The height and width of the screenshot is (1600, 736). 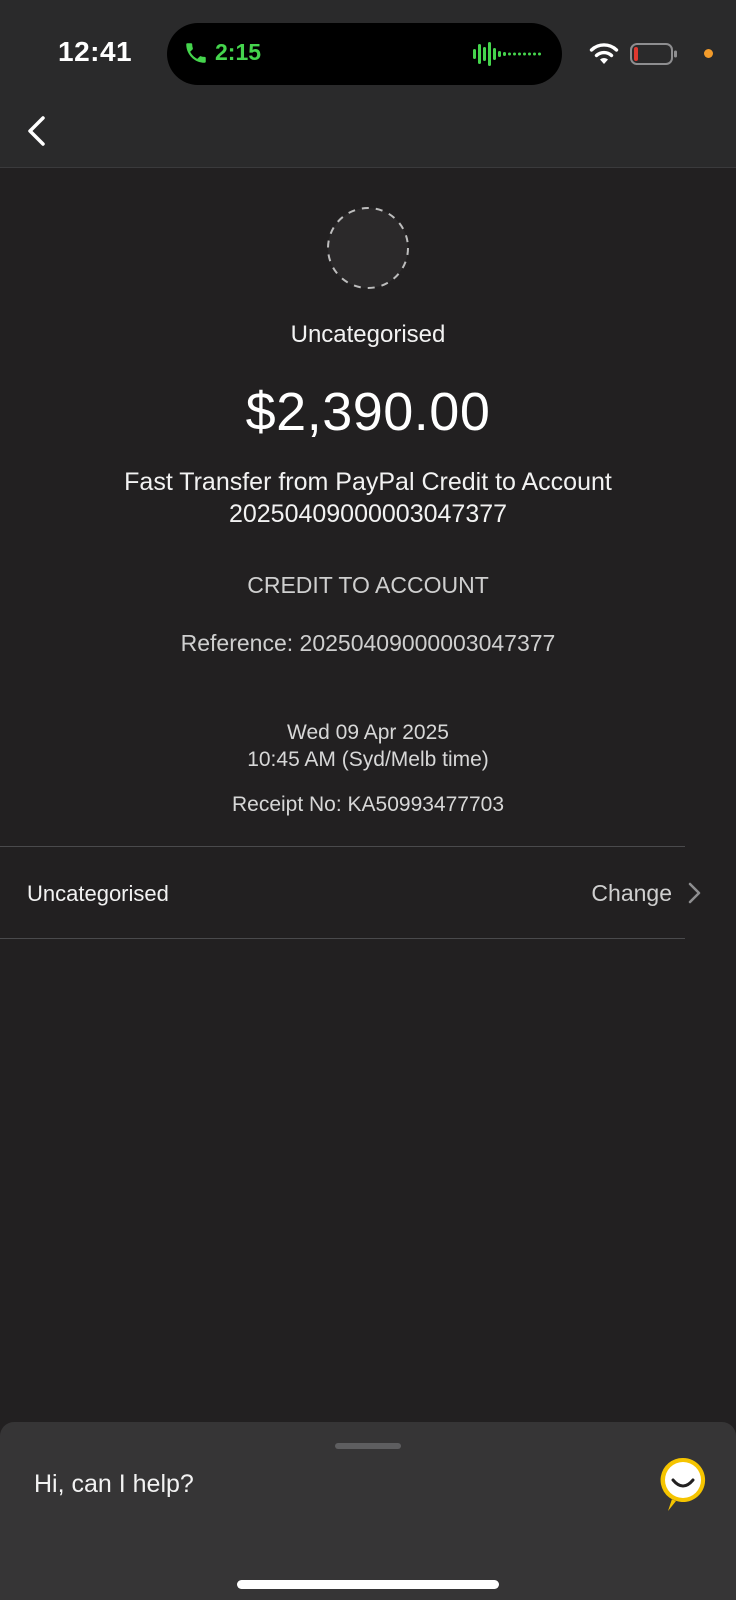 I want to click on sheet-handle, so click(x=368, y=1446).